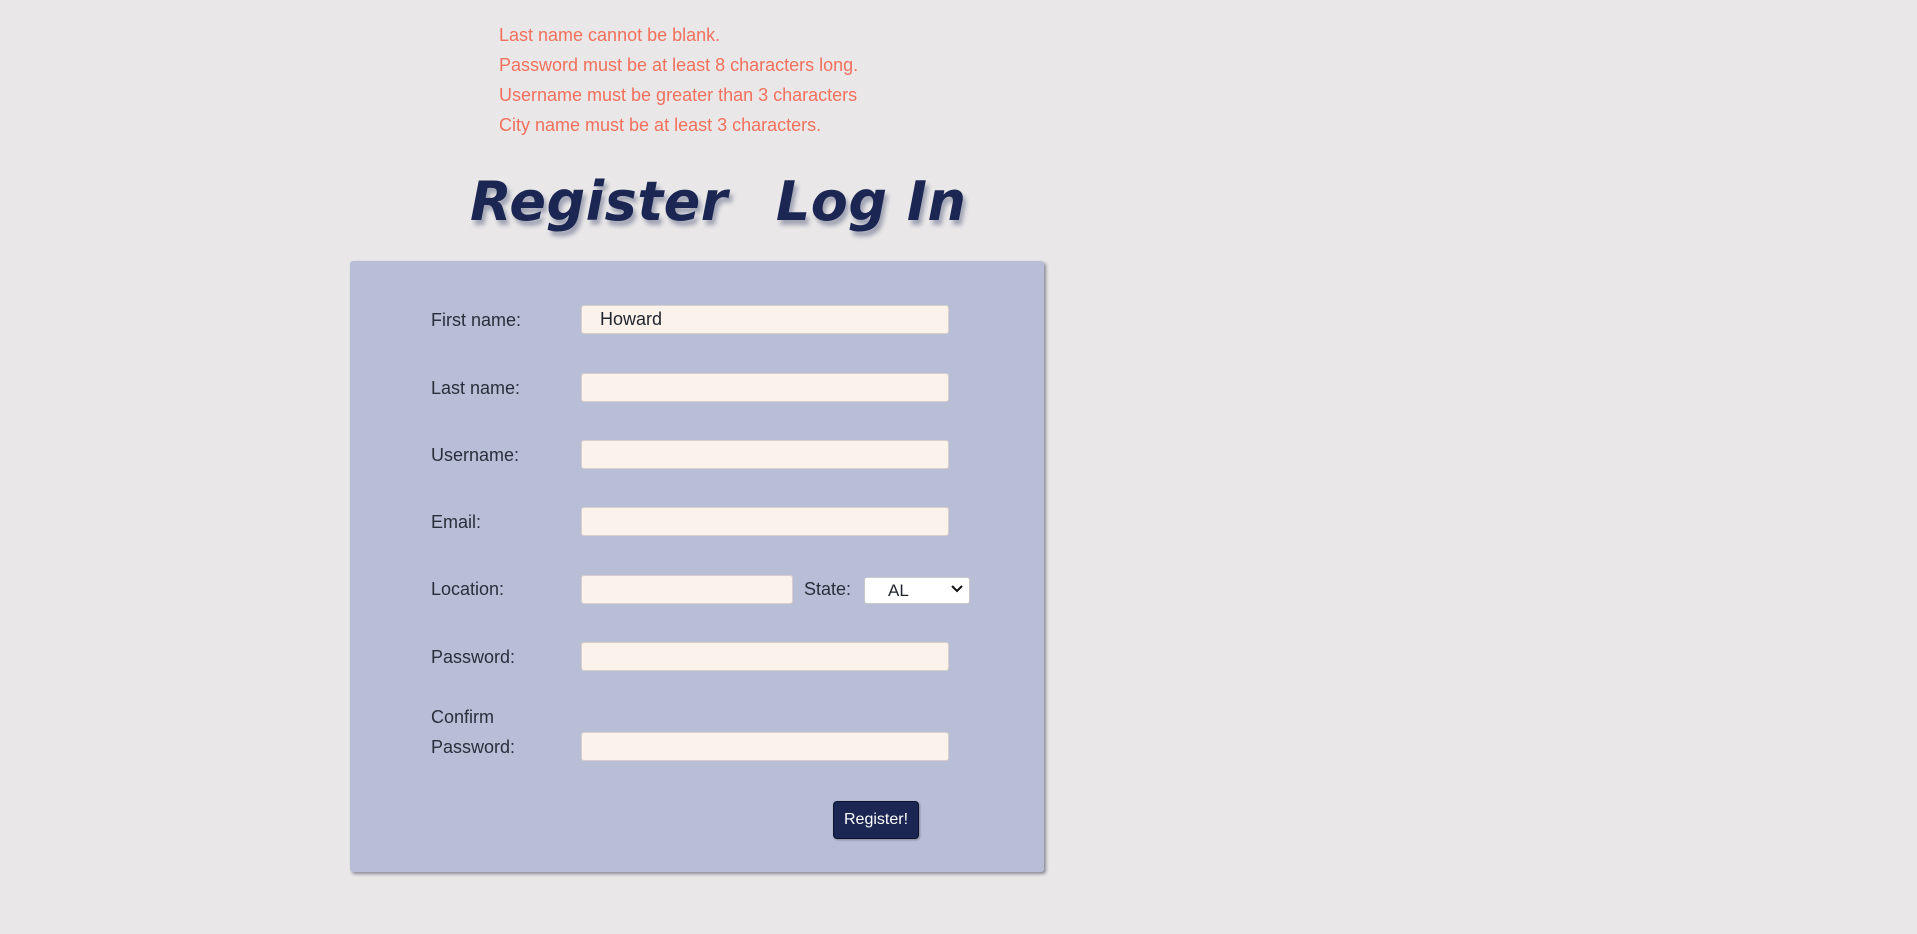  I want to click on confirm-password-field, so click(765, 746).